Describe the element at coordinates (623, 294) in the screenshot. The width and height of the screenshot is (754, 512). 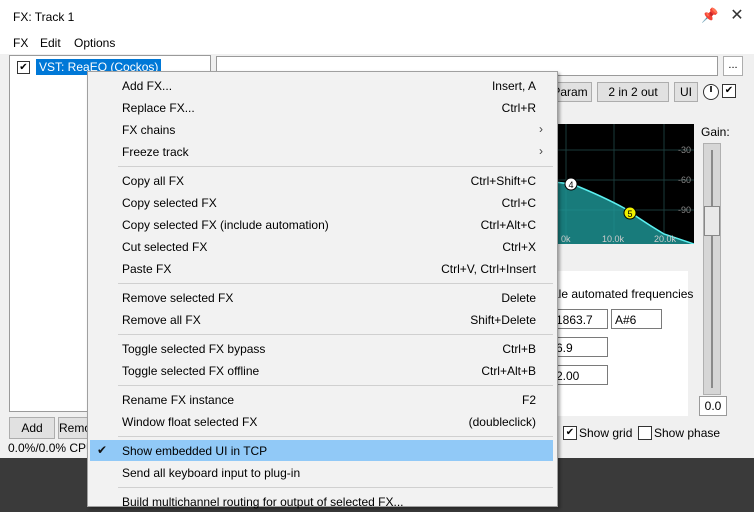
I see `scale-automated-frequencies-label: ale automated frequencies` at that location.